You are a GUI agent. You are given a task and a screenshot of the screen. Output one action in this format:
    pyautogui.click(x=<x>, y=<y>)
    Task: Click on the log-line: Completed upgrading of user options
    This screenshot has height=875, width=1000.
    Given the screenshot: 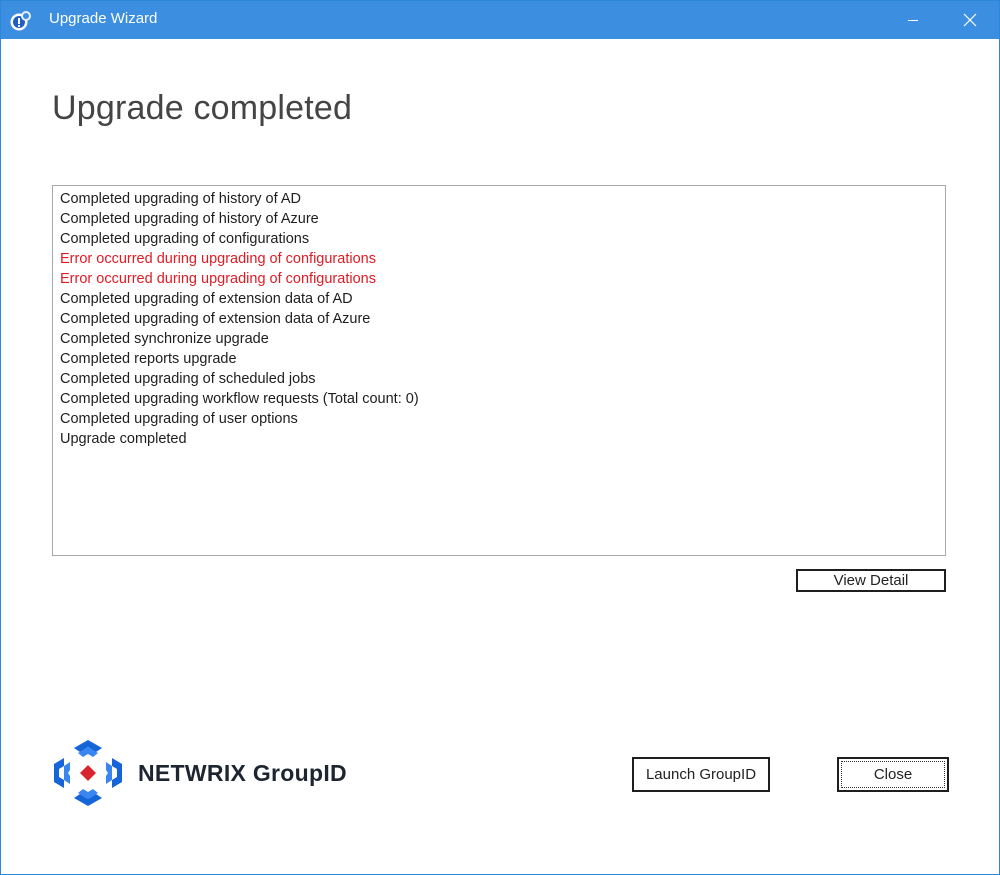 What is the action you would take?
    pyautogui.click(x=179, y=419)
    